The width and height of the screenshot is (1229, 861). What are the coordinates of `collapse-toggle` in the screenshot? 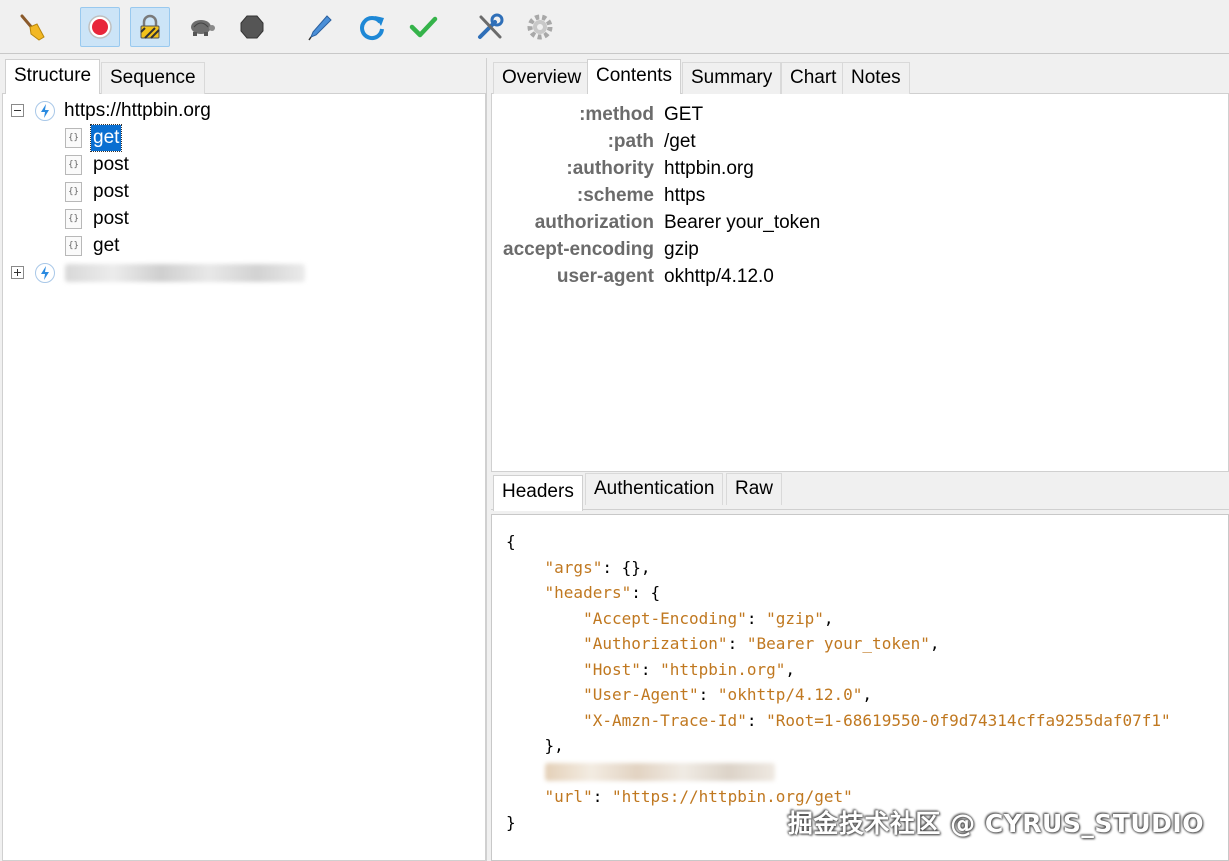 It's located at (17, 110).